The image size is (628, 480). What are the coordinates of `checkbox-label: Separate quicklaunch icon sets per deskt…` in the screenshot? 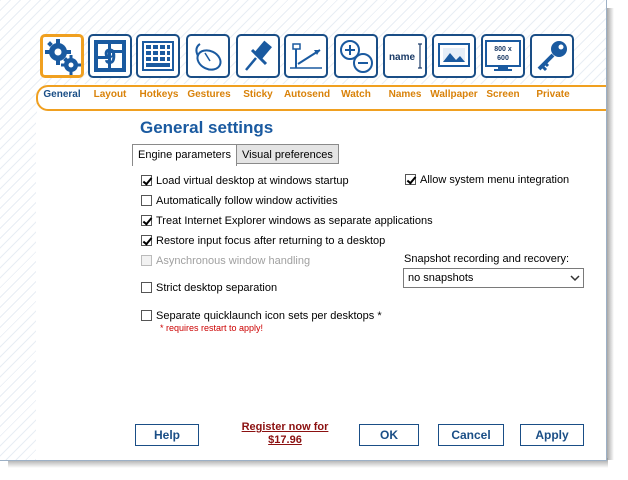 It's located at (269, 316).